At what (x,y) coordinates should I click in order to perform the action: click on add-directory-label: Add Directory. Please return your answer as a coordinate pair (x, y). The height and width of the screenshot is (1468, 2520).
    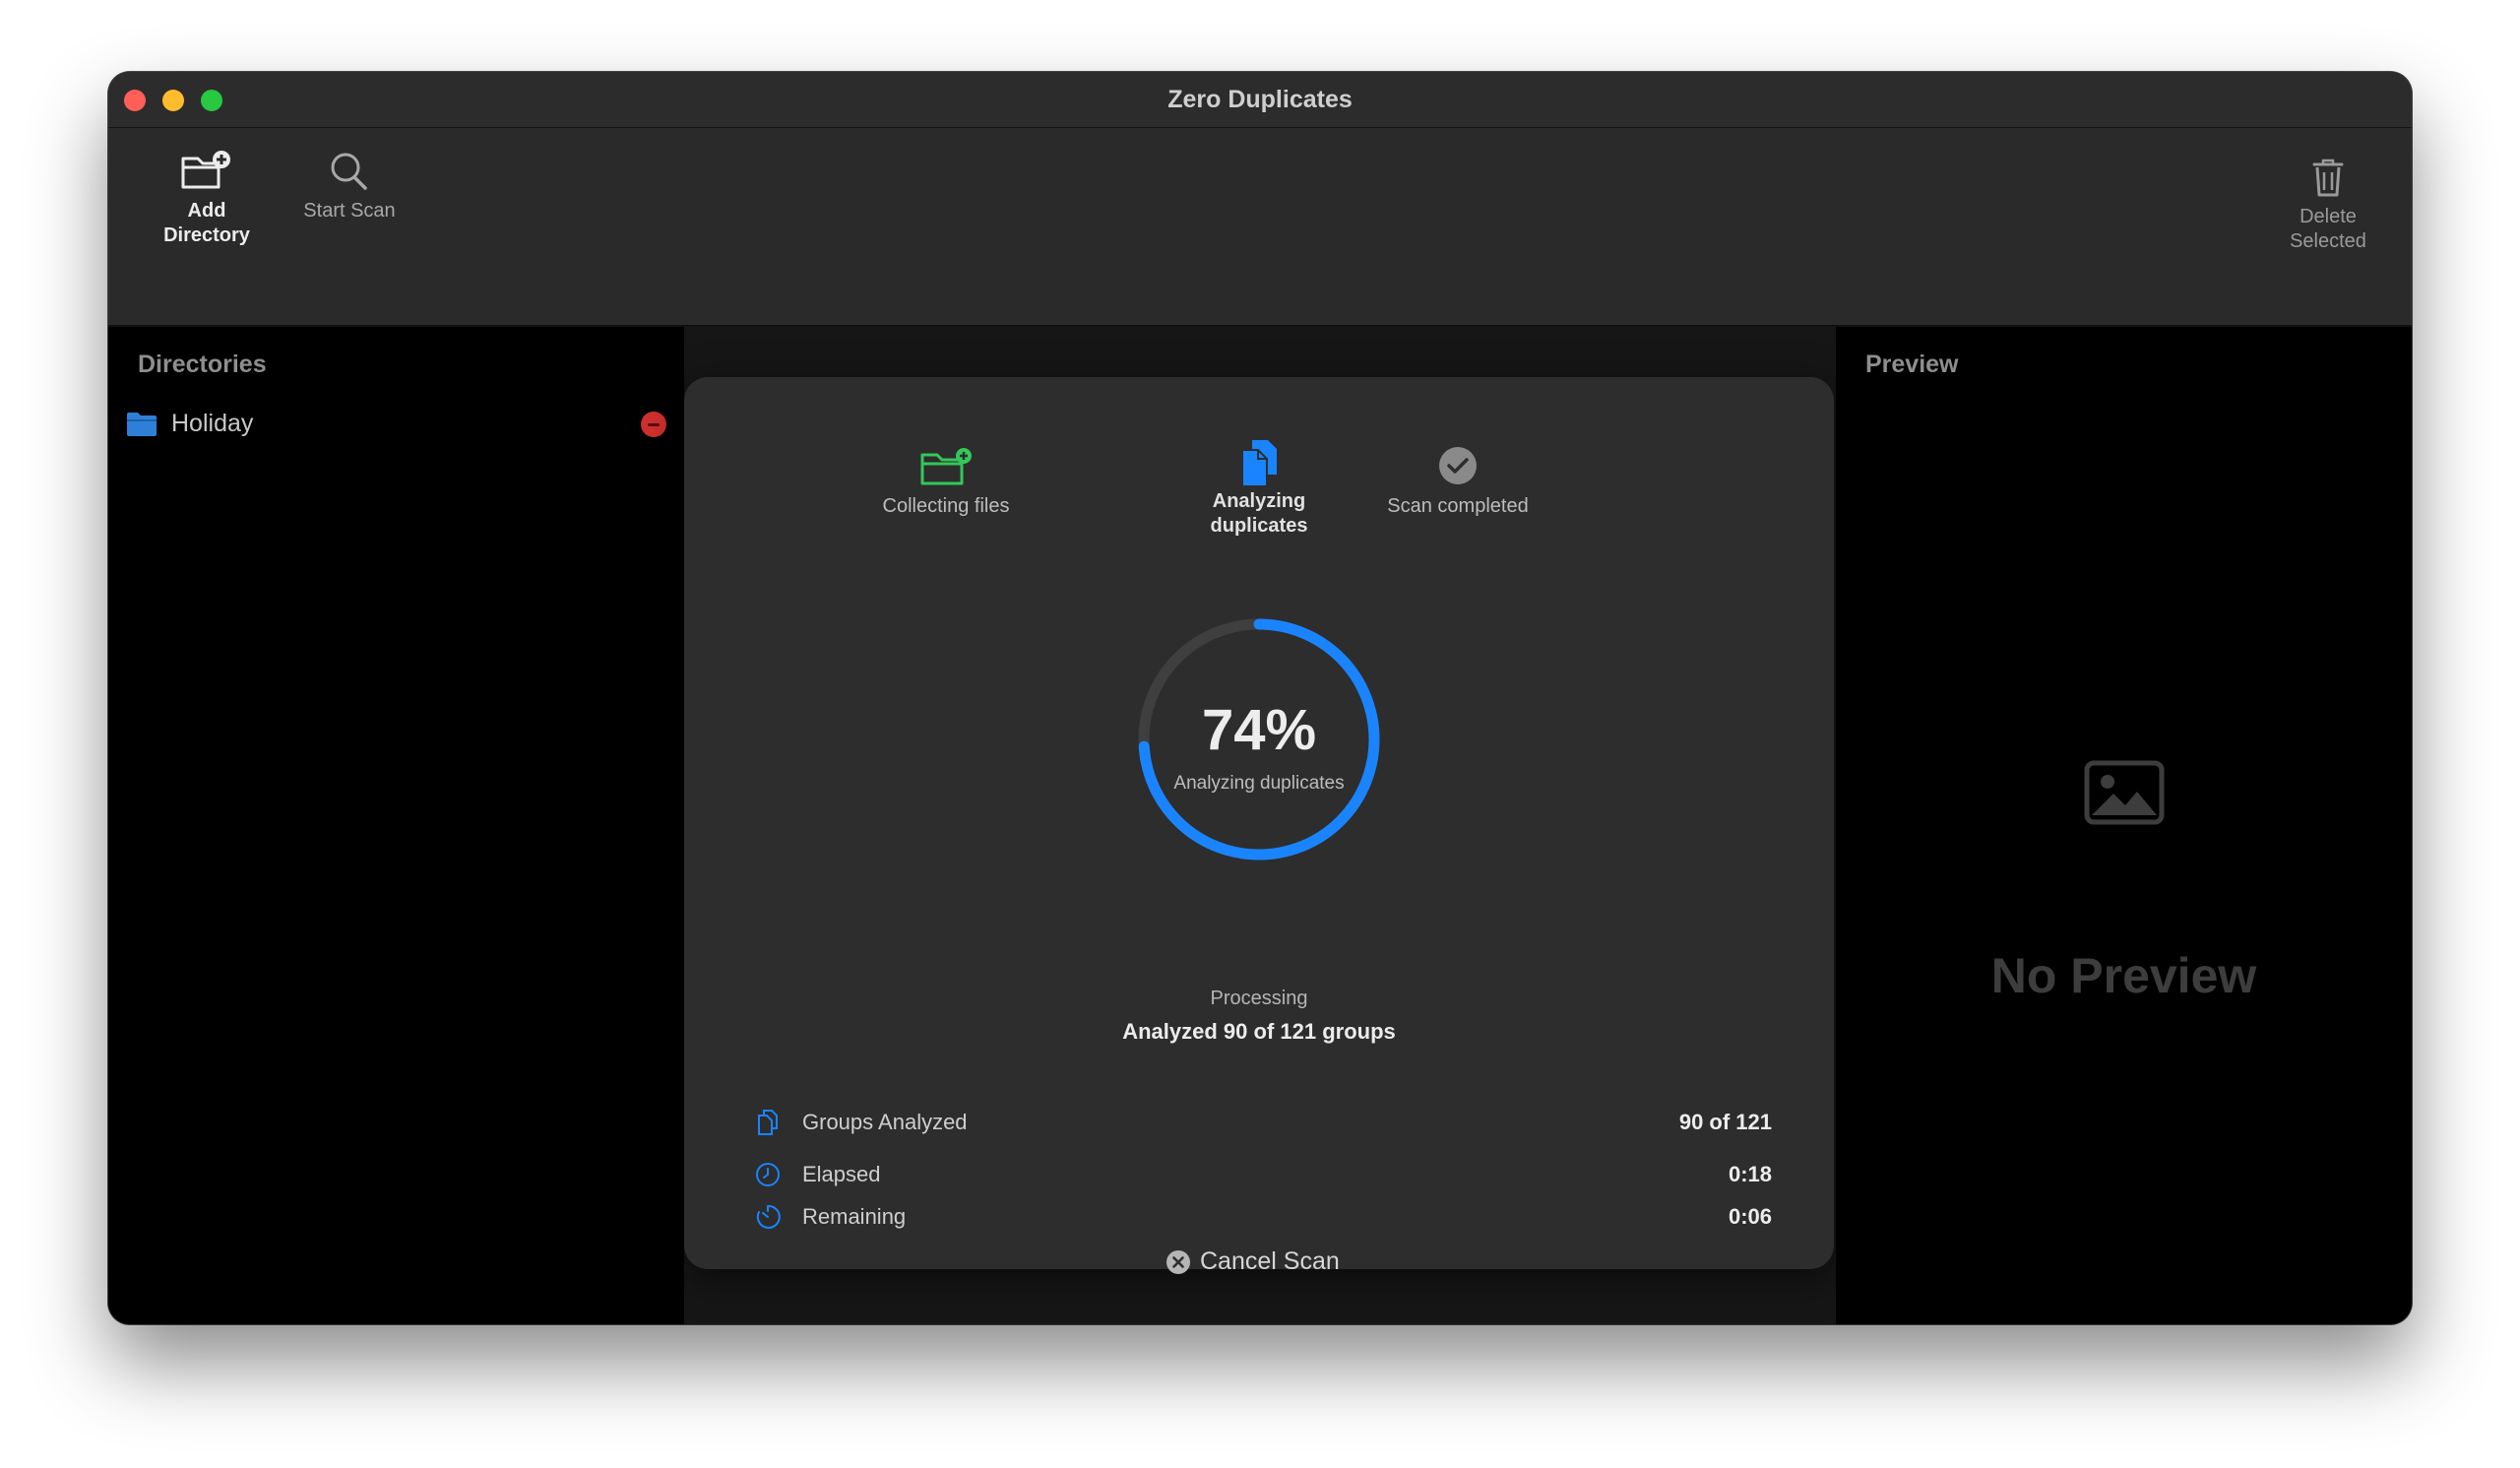
    Looking at the image, I should click on (206, 223).